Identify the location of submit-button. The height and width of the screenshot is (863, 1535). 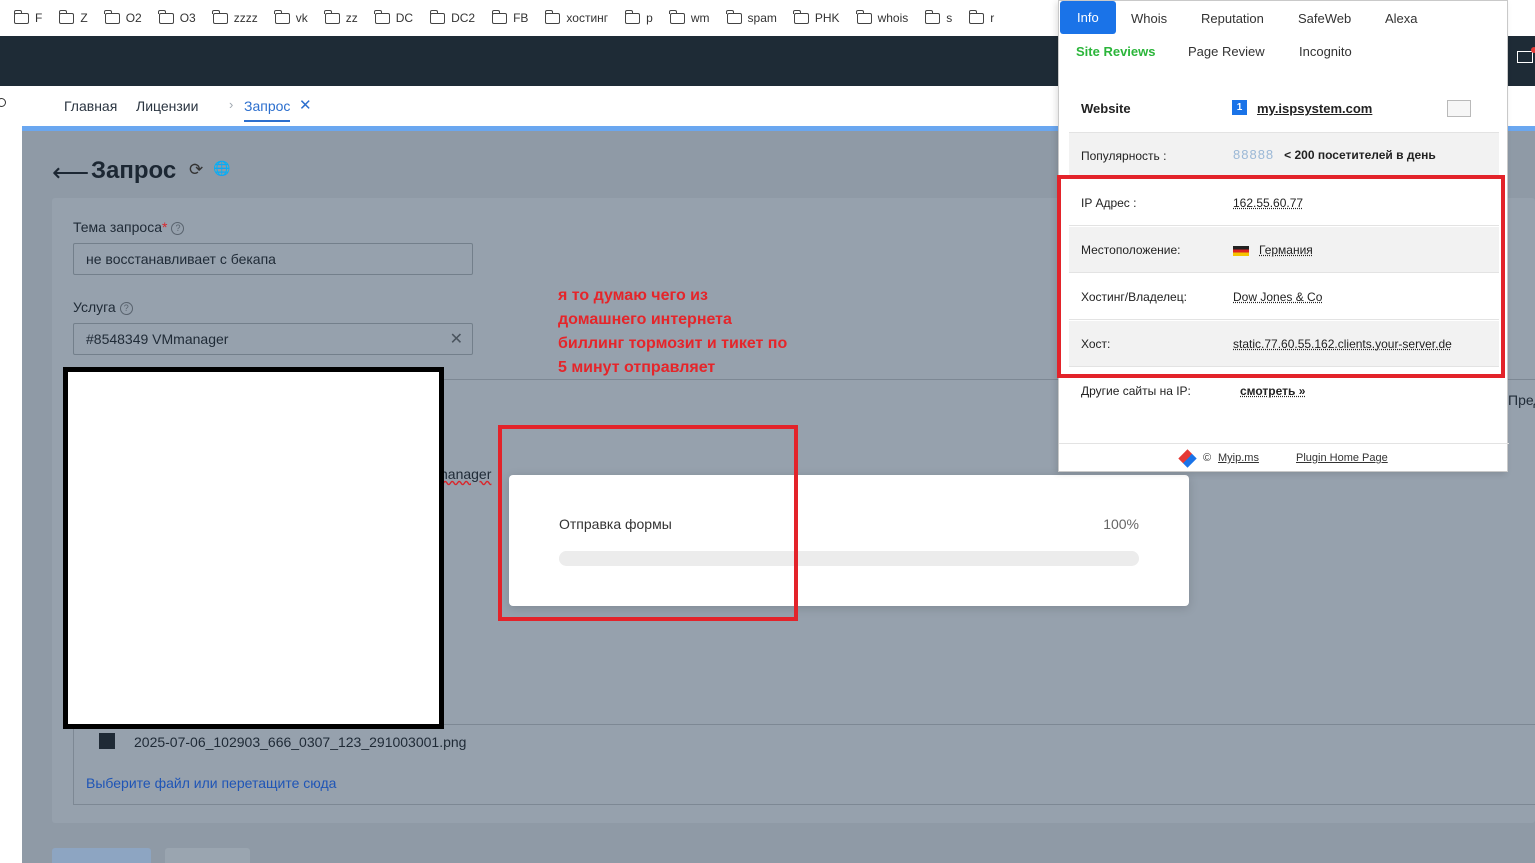
(101, 855).